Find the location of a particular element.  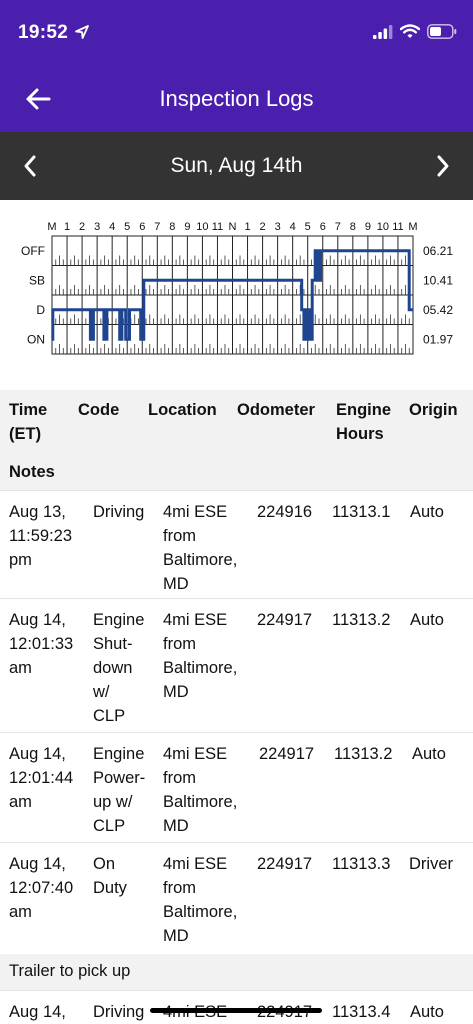

location-arrow-icon is located at coordinates (82, 32).